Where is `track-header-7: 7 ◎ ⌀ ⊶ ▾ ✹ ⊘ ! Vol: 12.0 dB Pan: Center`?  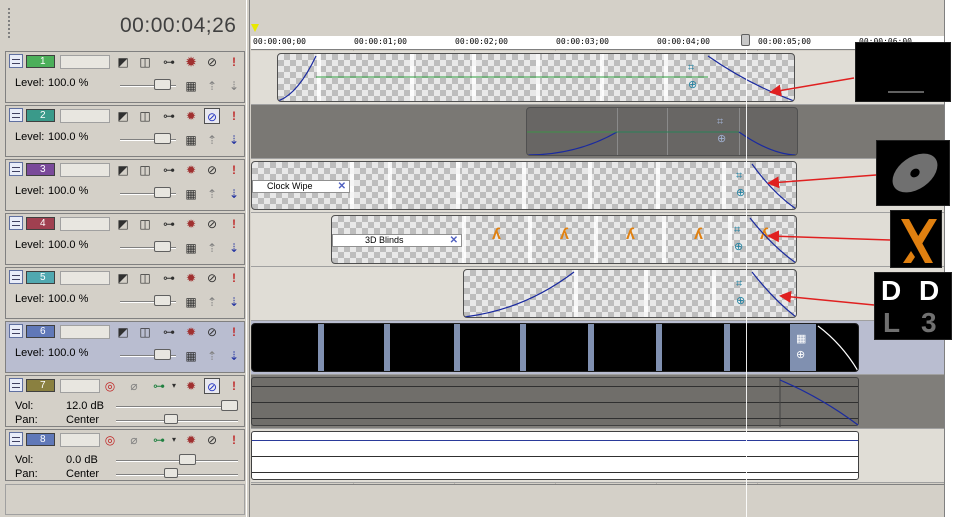 track-header-7: 7 ◎ ⌀ ⊶ ▾ ✹ ⊘ ! Vol: 12.0 dB Pan: Center is located at coordinates (125, 401).